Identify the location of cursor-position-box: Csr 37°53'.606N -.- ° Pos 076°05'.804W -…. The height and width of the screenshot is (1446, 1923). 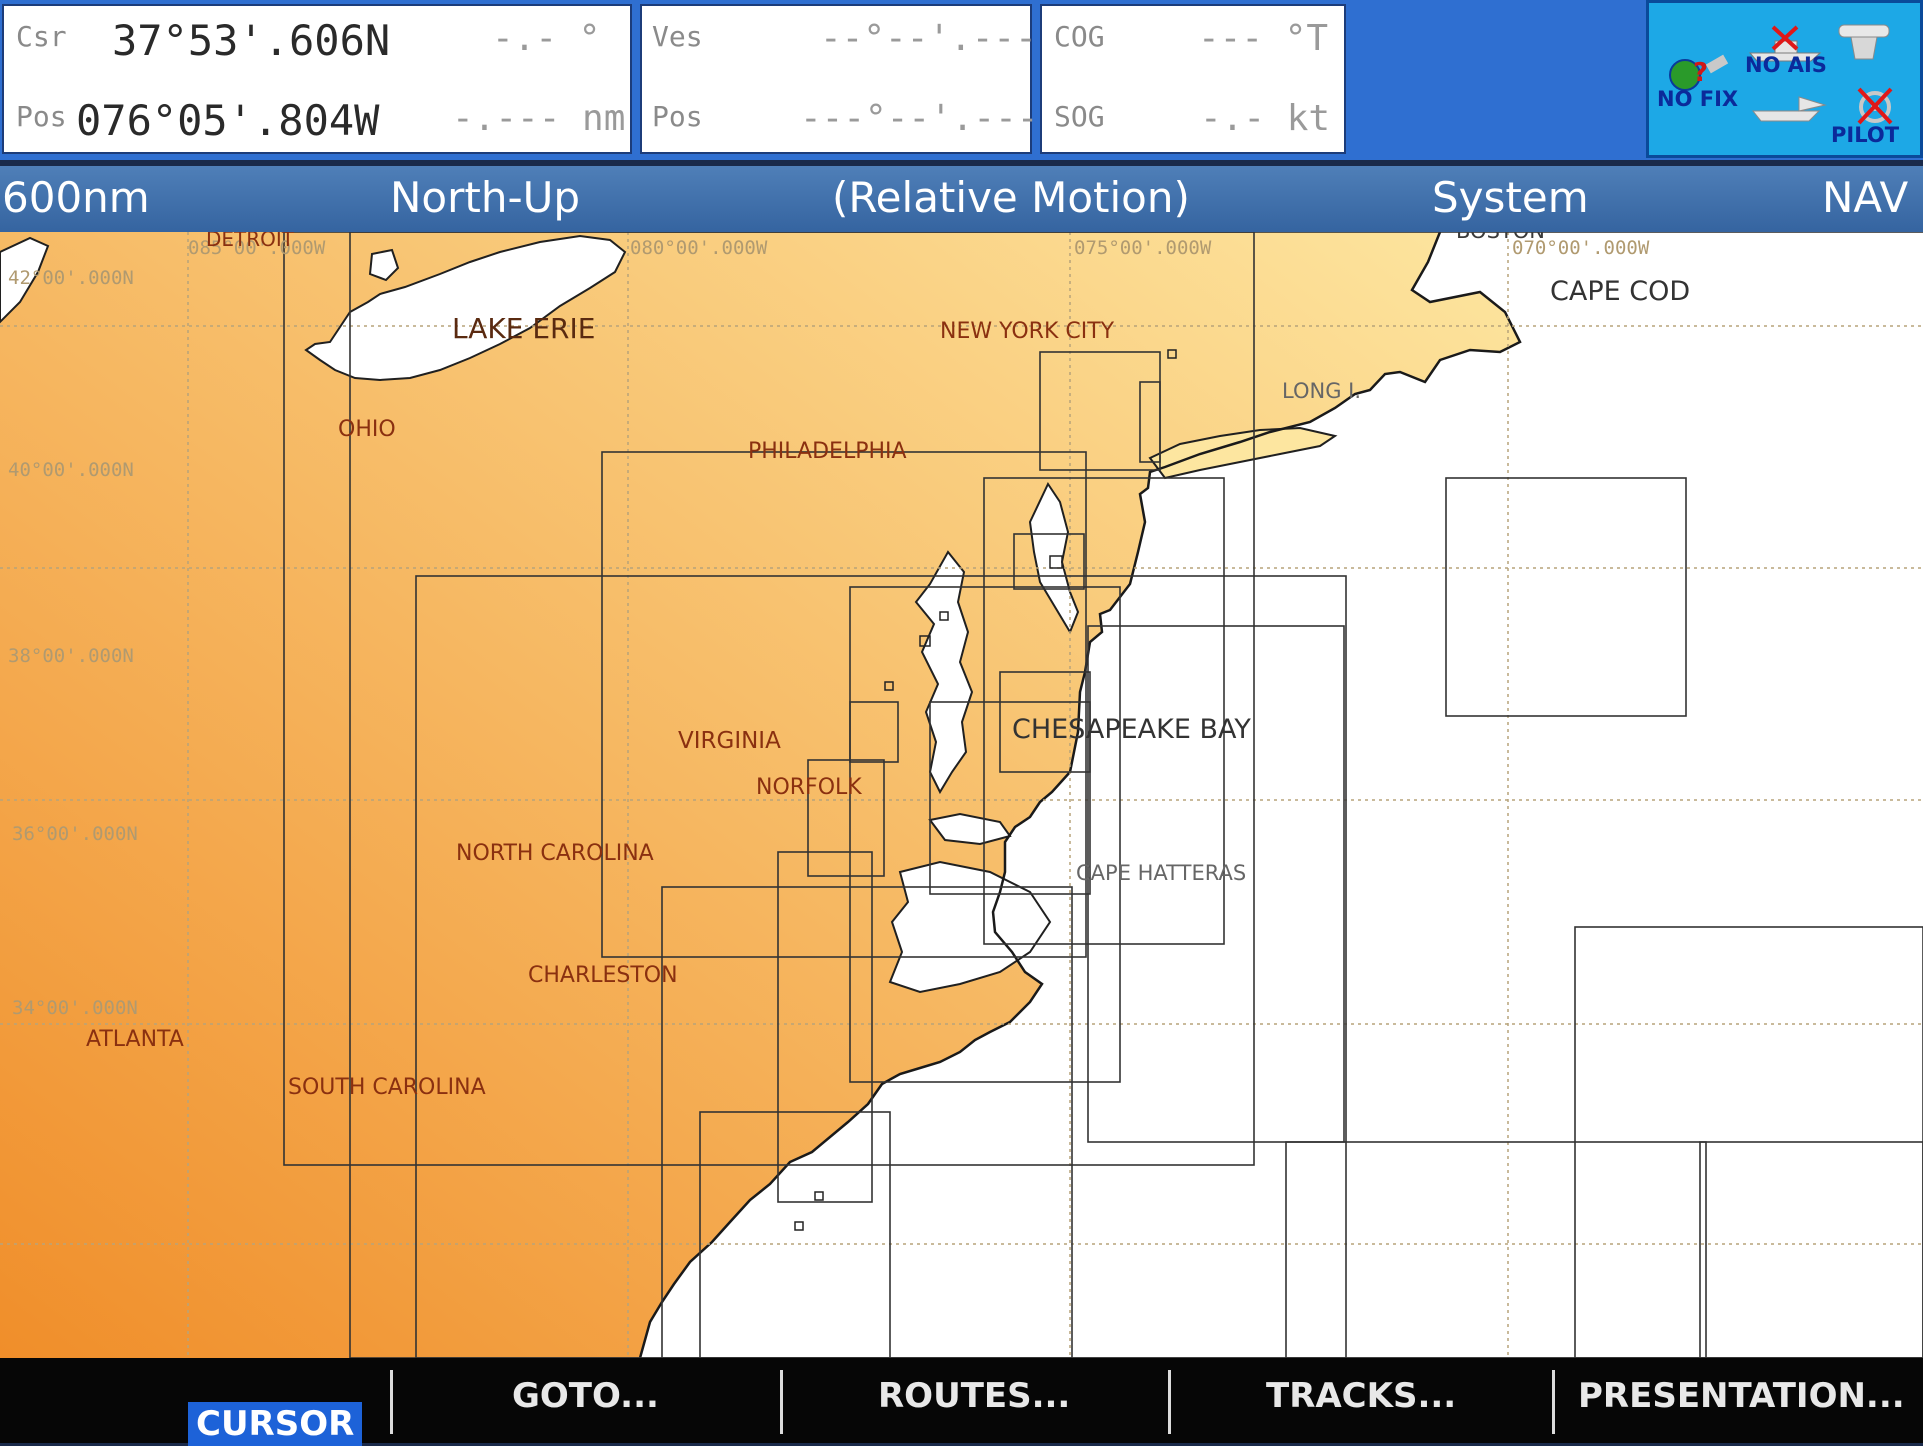
(317, 79).